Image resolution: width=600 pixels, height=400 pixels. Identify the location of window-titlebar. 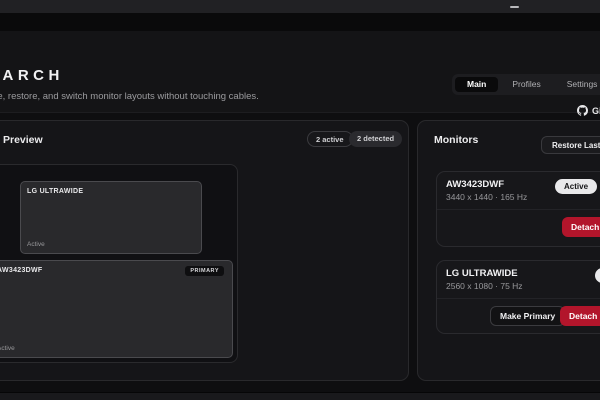
(300, 6).